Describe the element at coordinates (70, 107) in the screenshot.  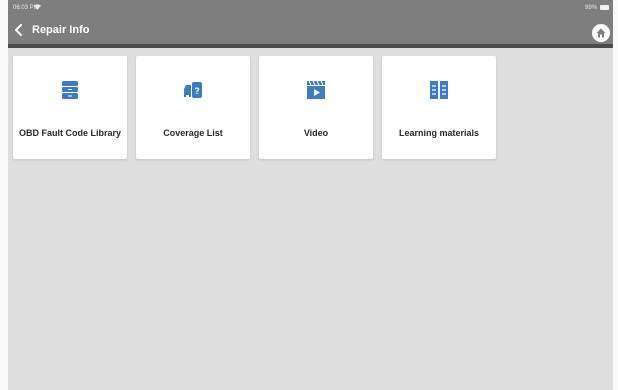
I see `tile-obd-fault-code-library: OBD Fault Code Library` at that location.